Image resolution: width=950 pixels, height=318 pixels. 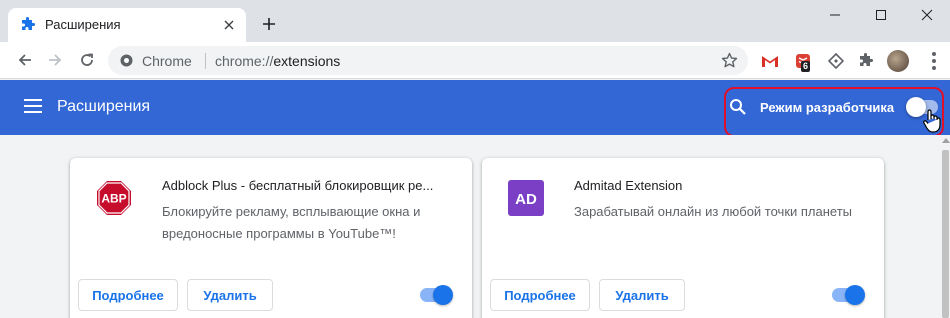 I want to click on feedly-extension-button, so click(x=836, y=61).